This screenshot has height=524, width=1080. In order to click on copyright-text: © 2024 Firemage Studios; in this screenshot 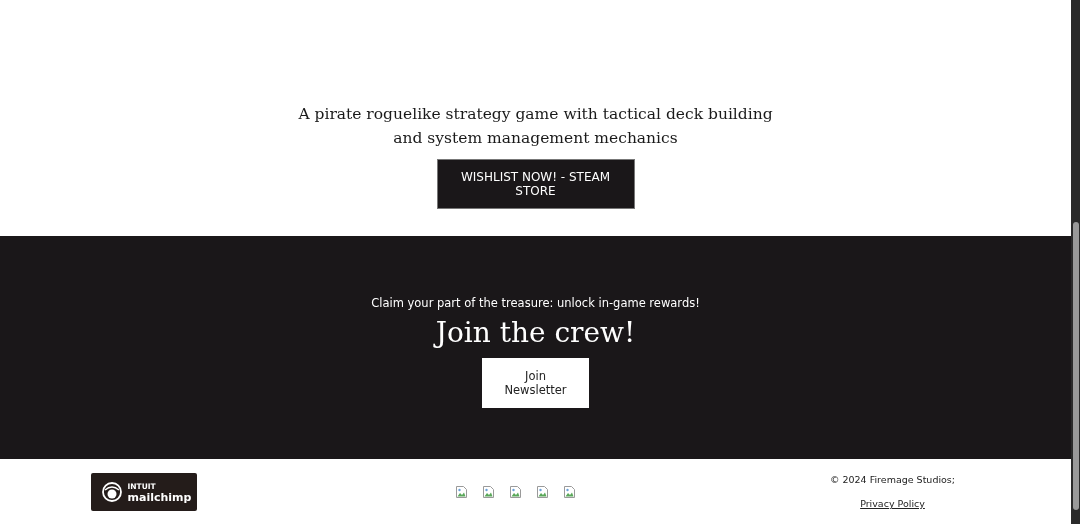, I will do `click(892, 479)`.